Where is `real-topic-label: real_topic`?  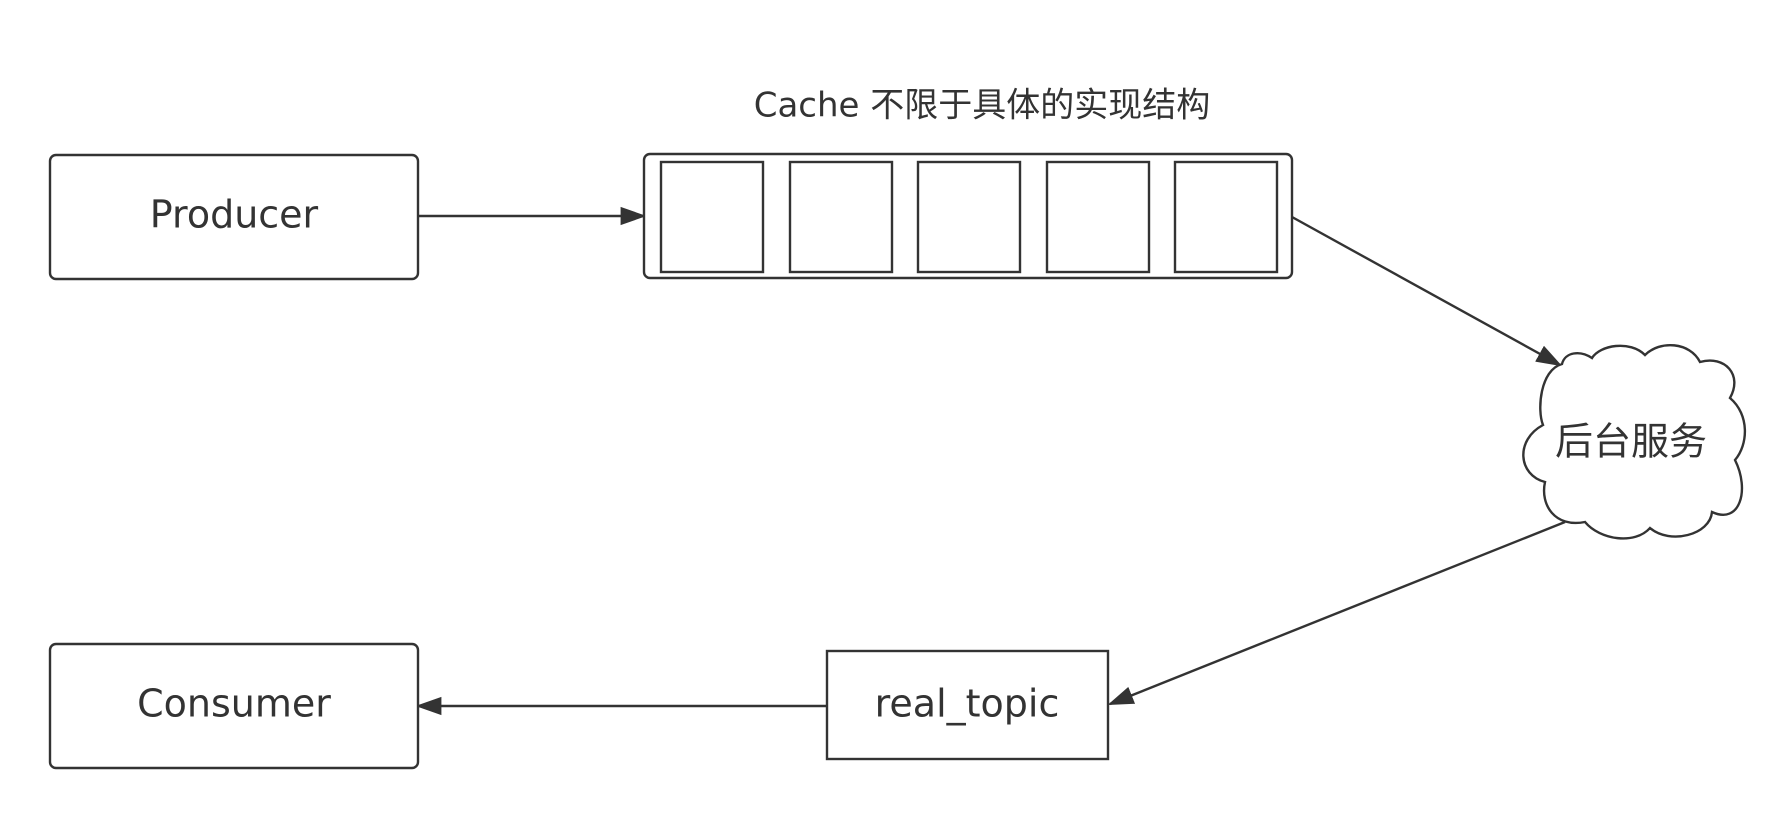 real-topic-label: real_topic is located at coordinates (967, 704).